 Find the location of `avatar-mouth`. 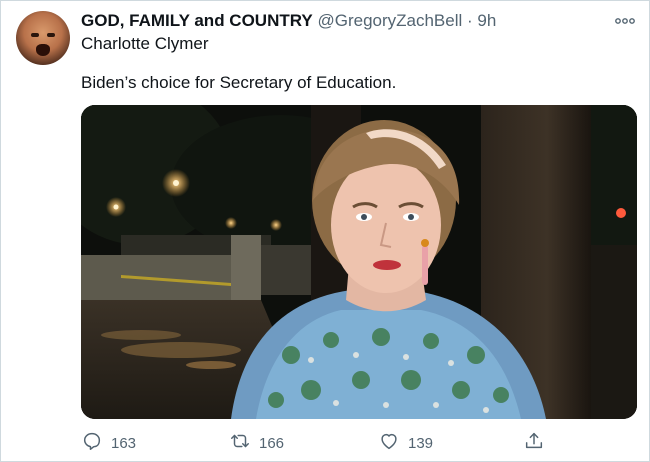

avatar-mouth is located at coordinates (43, 50).